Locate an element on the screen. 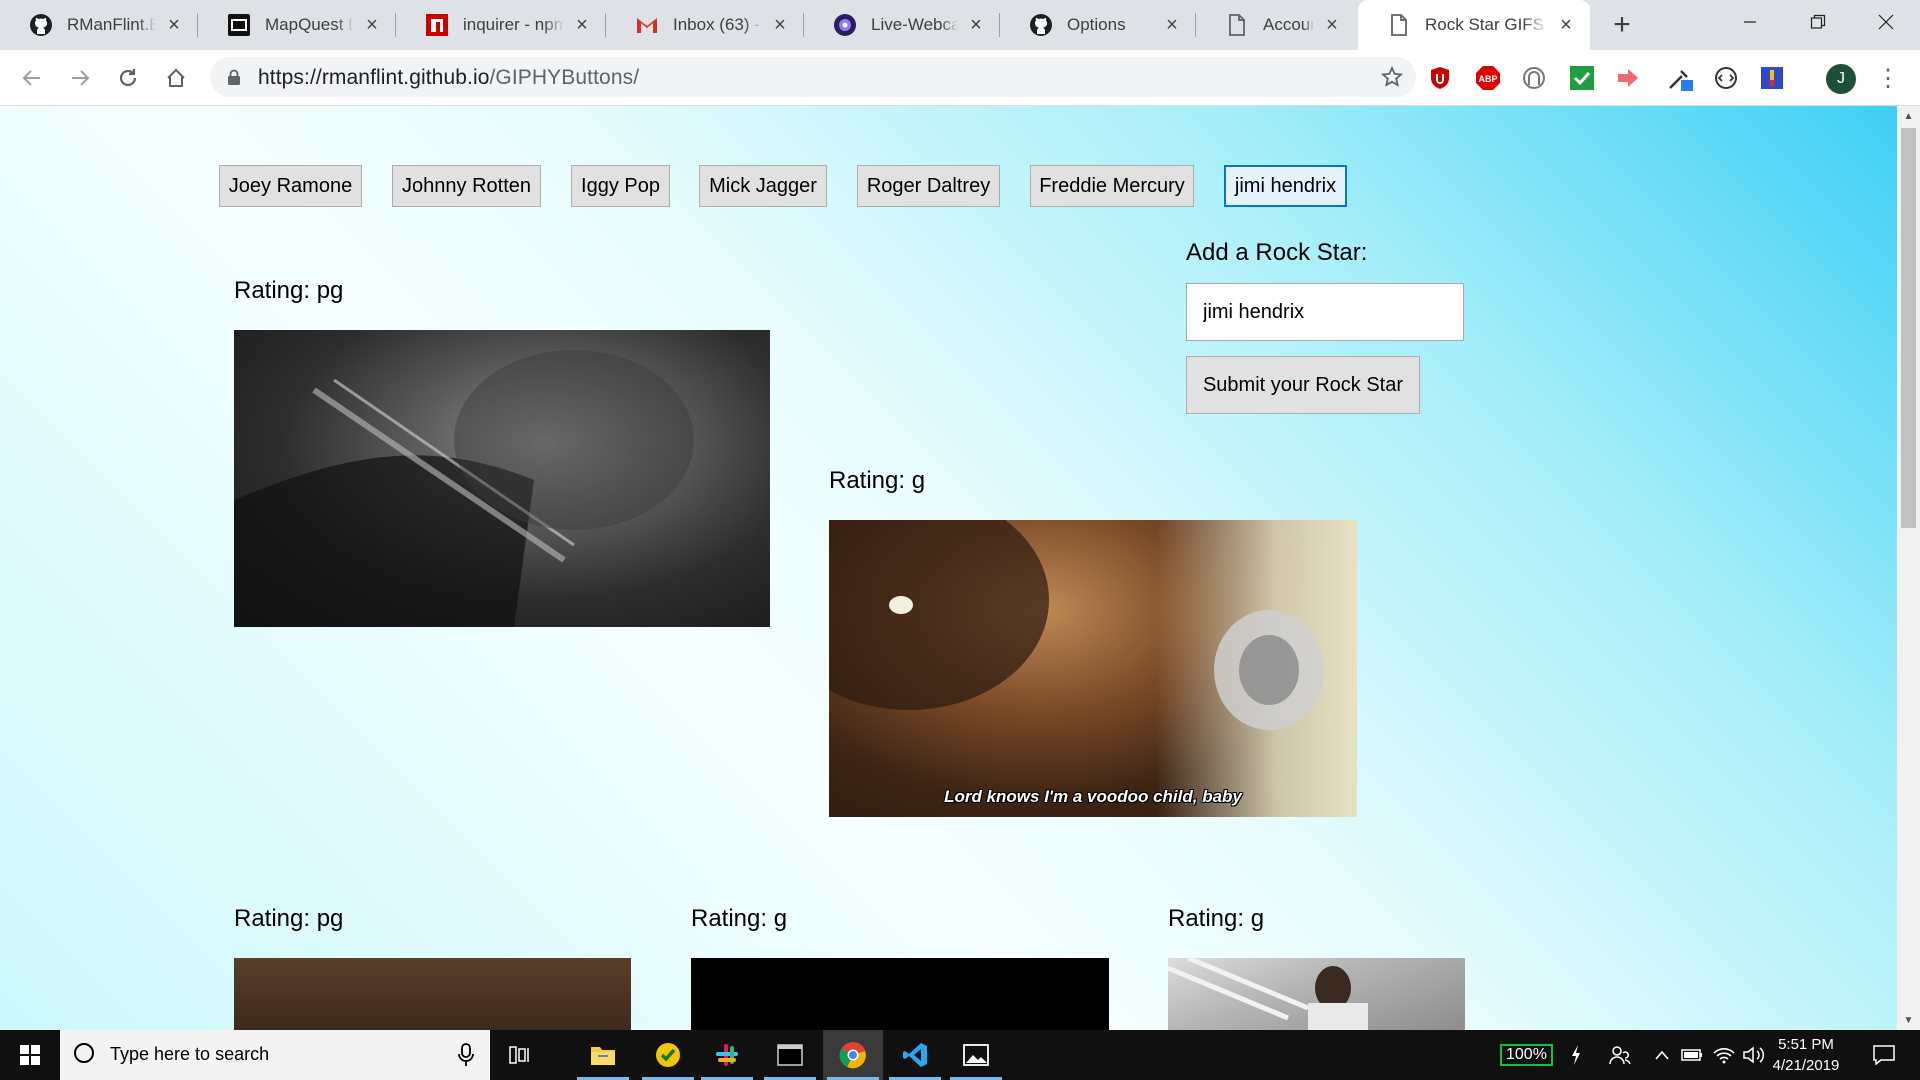 This screenshot has height=1080, width=1920. gmail-icon is located at coordinates (647, 25).